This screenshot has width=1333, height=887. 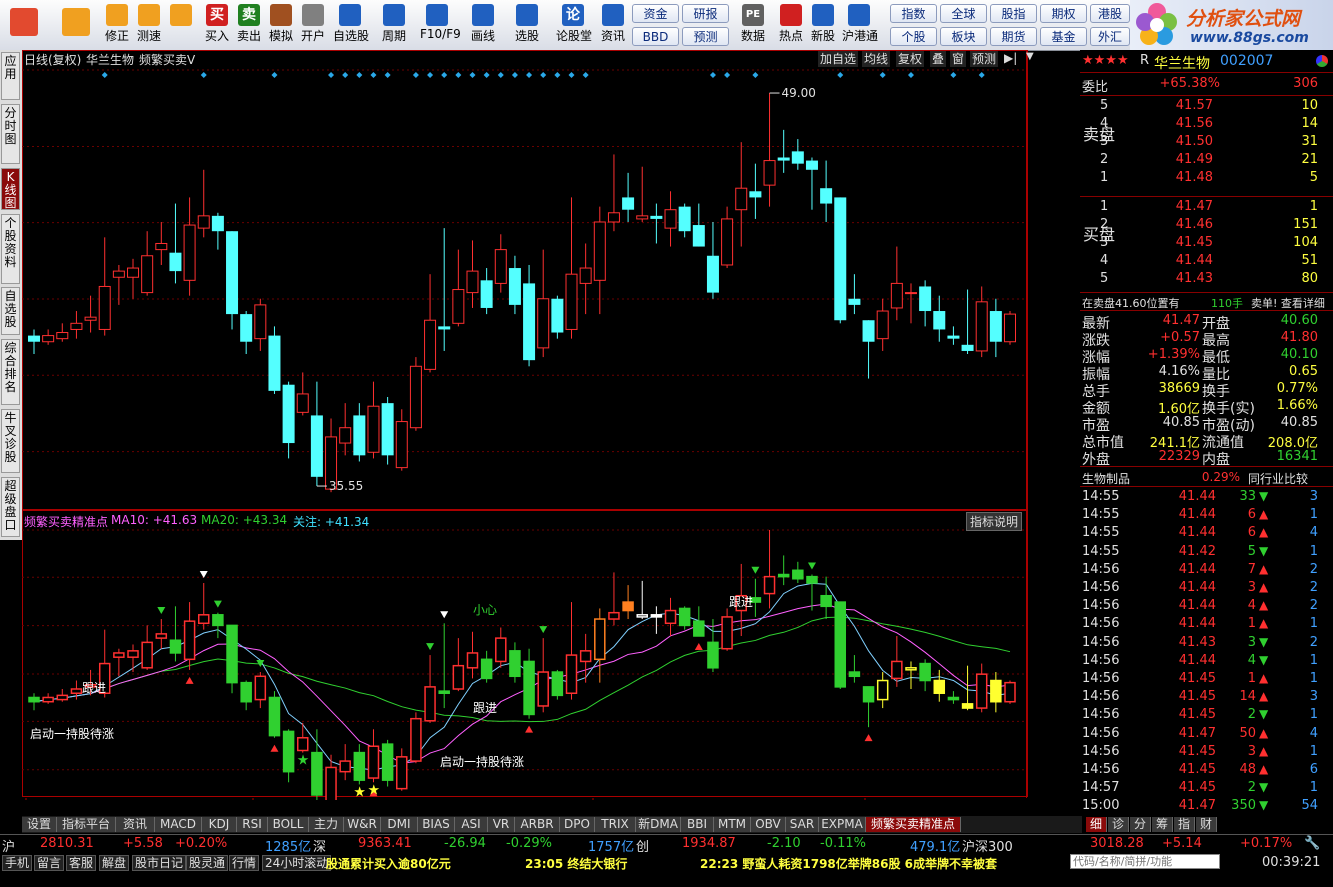 I want to click on indicator-tab: MTM, so click(x=732, y=824).